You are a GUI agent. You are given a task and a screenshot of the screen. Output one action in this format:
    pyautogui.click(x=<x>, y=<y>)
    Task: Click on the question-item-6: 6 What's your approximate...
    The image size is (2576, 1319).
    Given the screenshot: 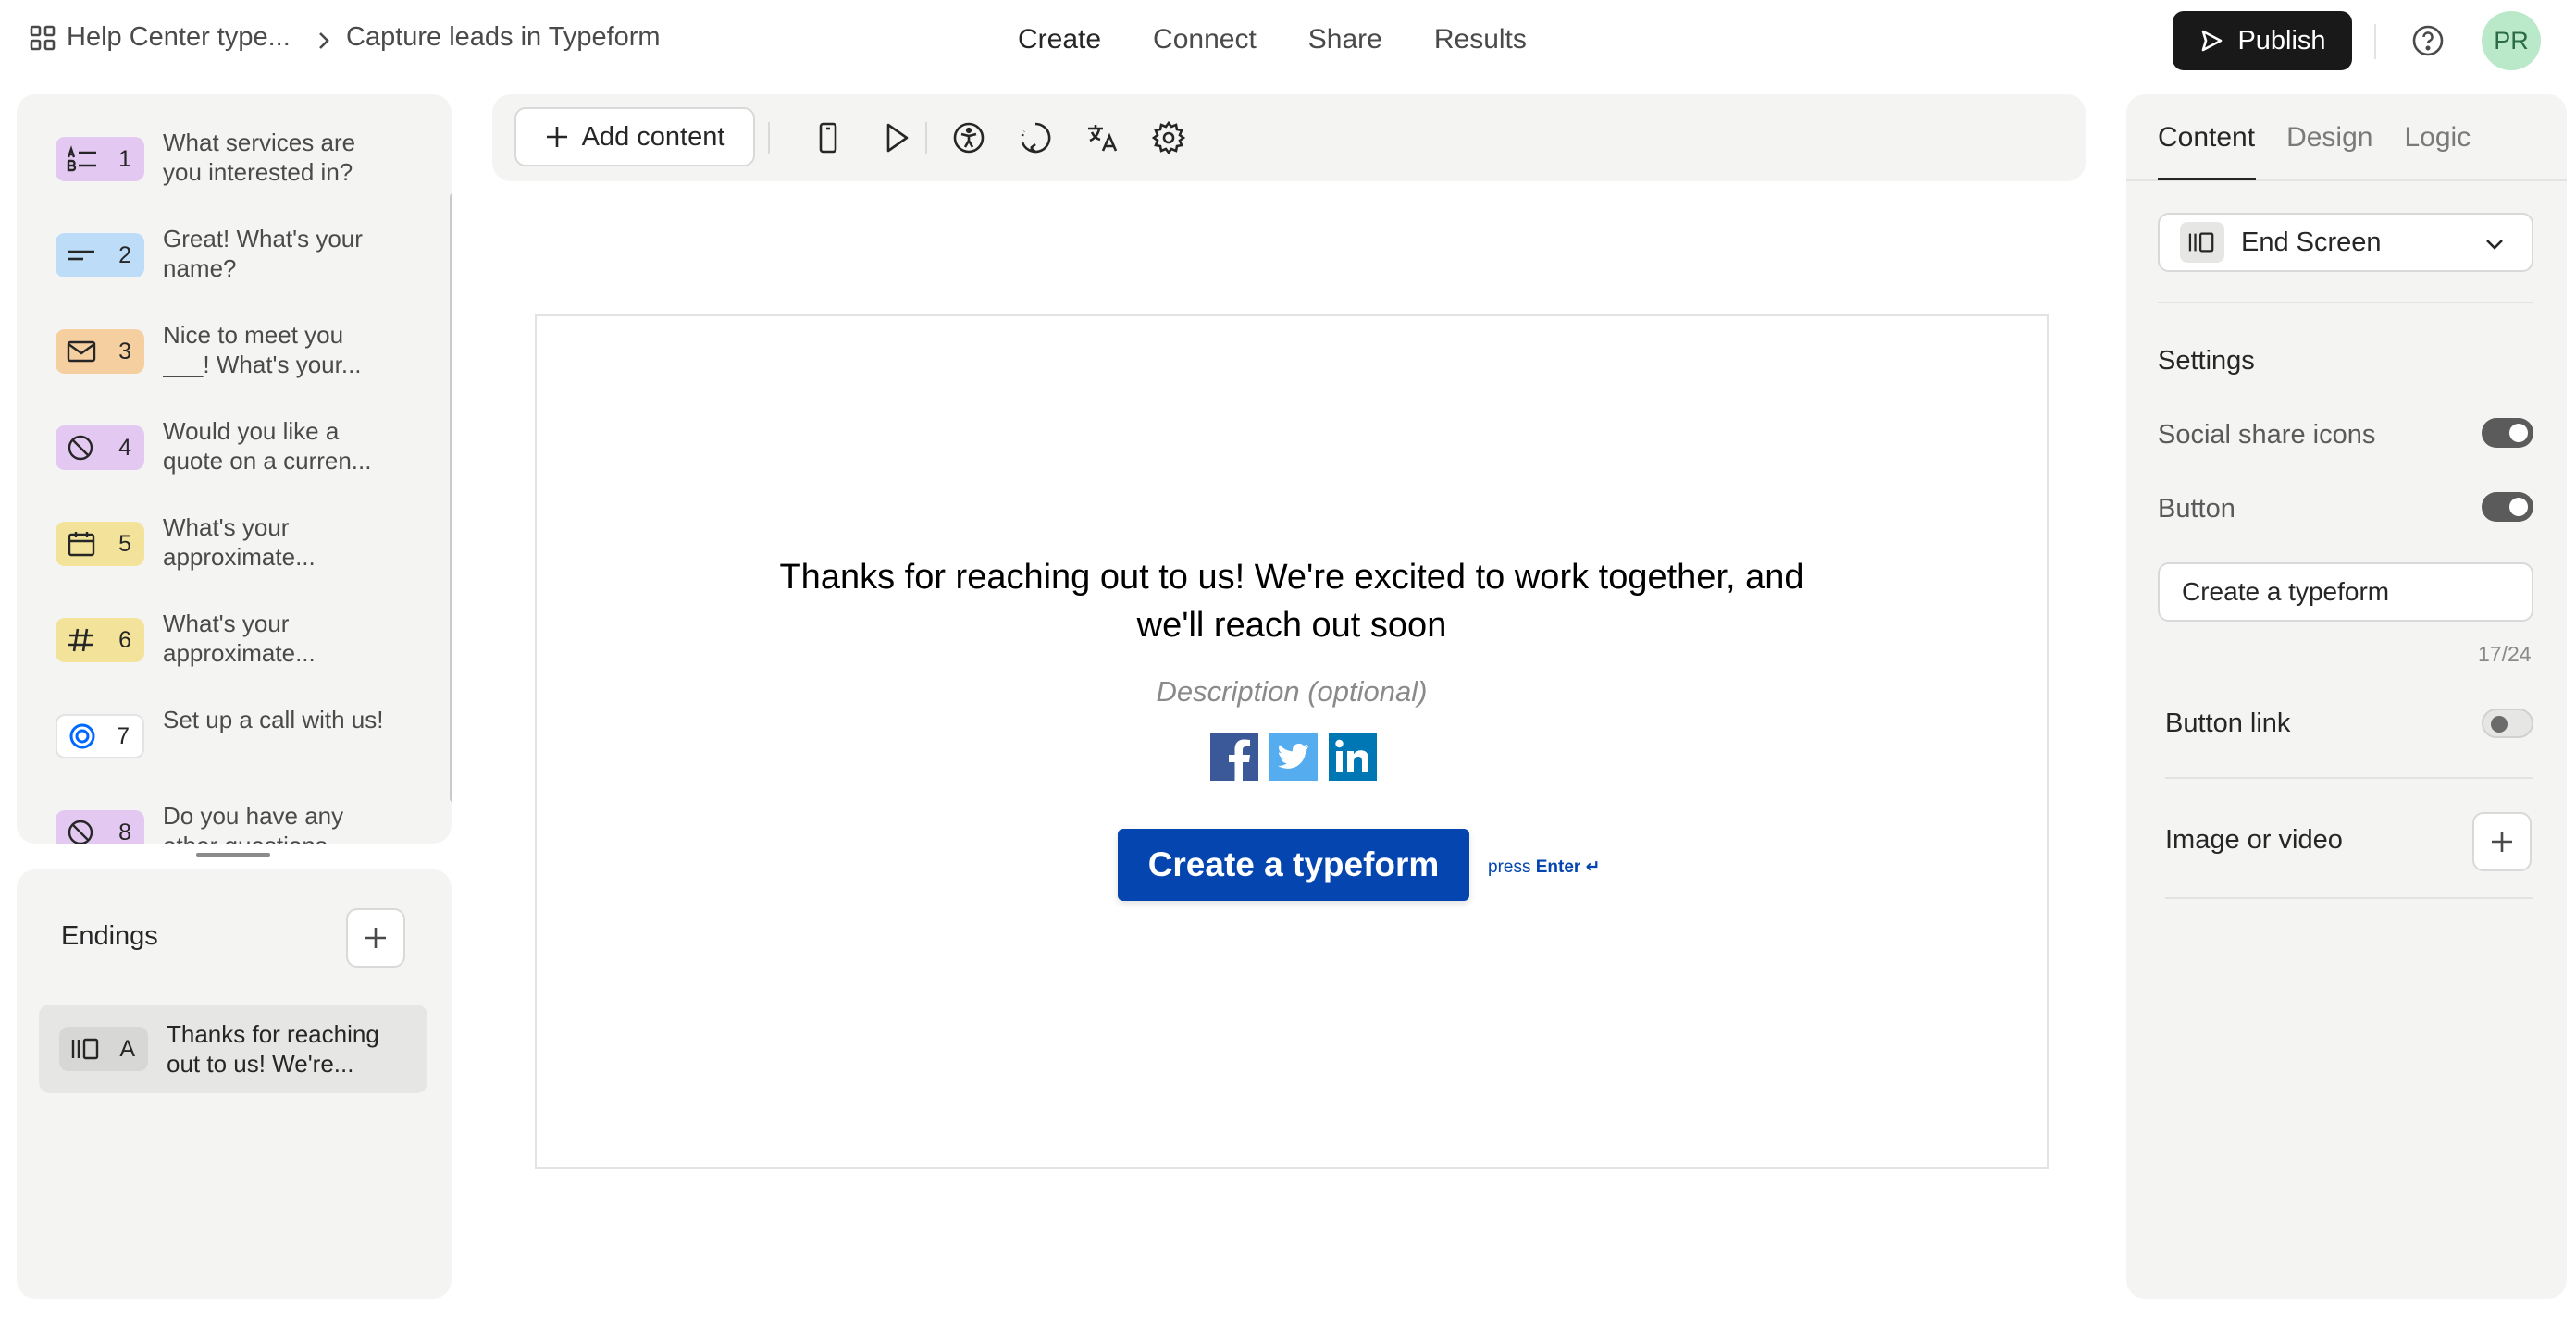 What is the action you would take?
    pyautogui.click(x=241, y=647)
    